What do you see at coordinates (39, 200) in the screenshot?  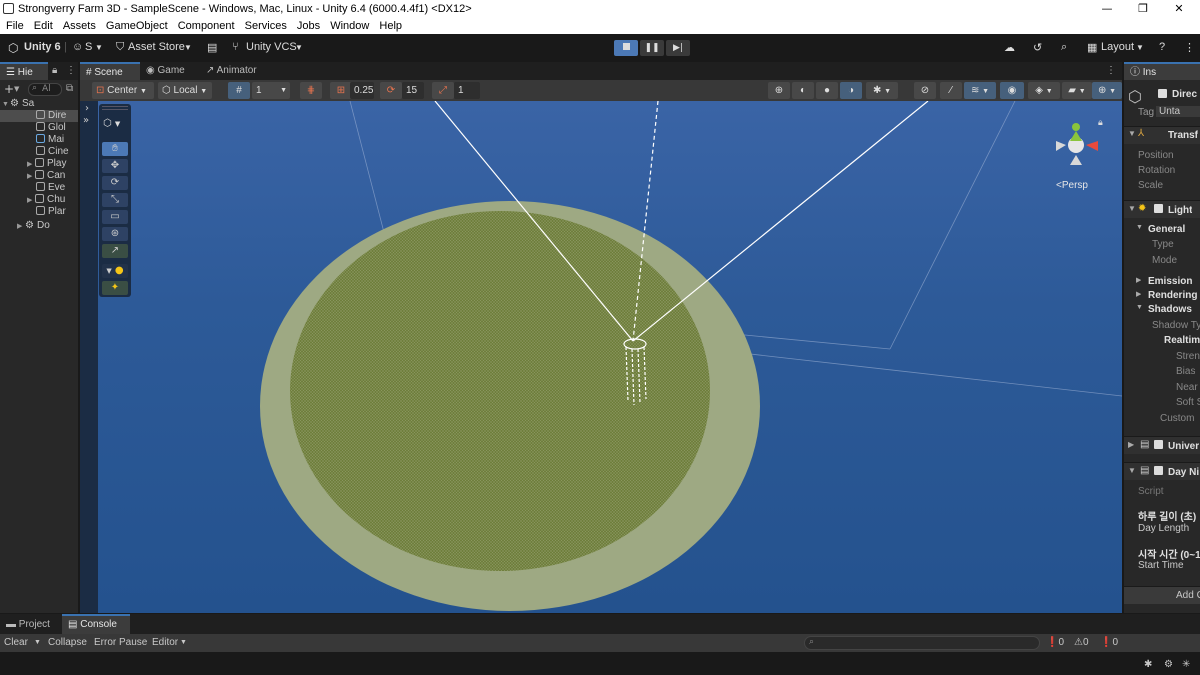 I see `hierarchy-row-chunk: ▶ Chu` at bounding box center [39, 200].